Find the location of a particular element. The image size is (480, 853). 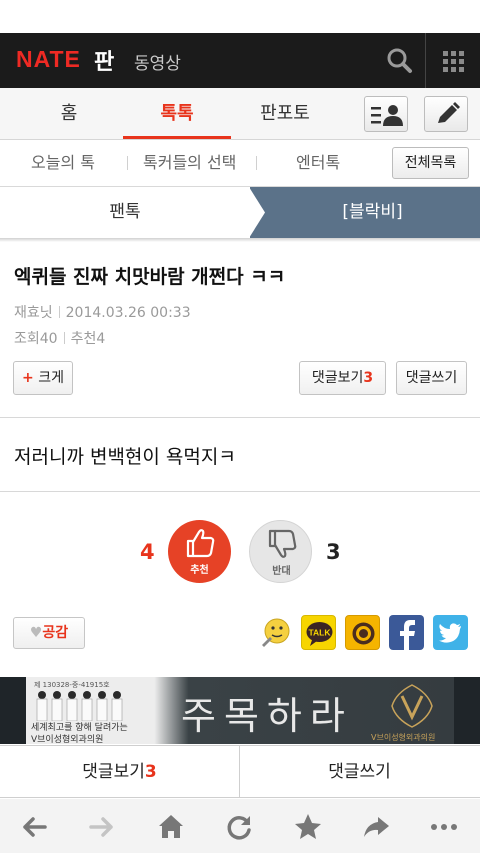

article-title: 엑퀴들 진짜 치맛바람 개쩐다 ㅋㅋ is located at coordinates (150, 277).